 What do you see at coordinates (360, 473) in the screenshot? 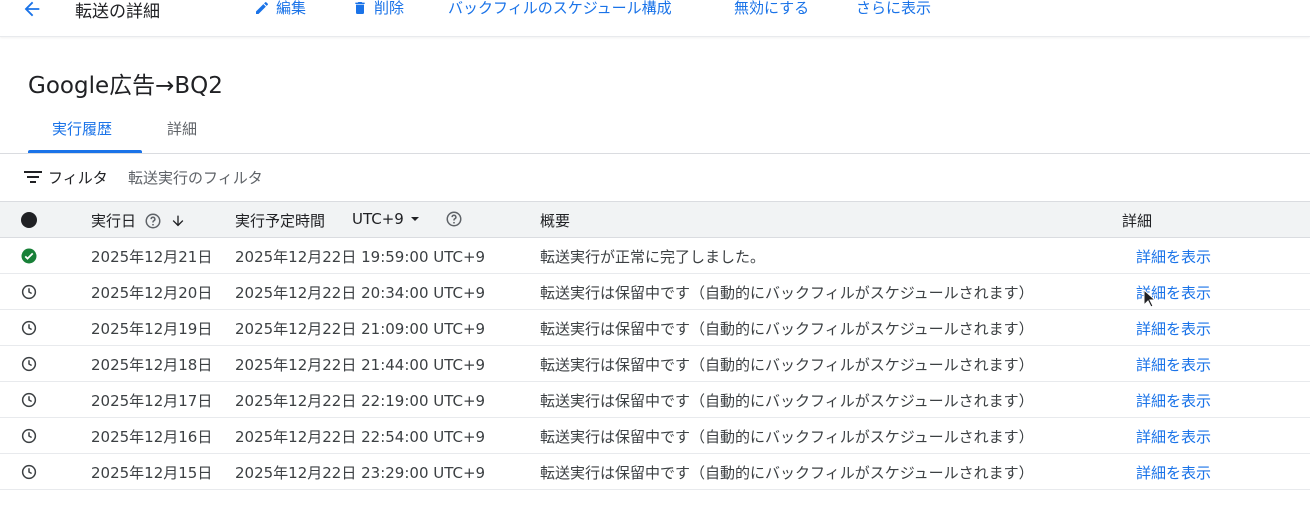
I see `cell-scheduled-time: 2025年12月22日 23:29:00 UTC+9` at bounding box center [360, 473].